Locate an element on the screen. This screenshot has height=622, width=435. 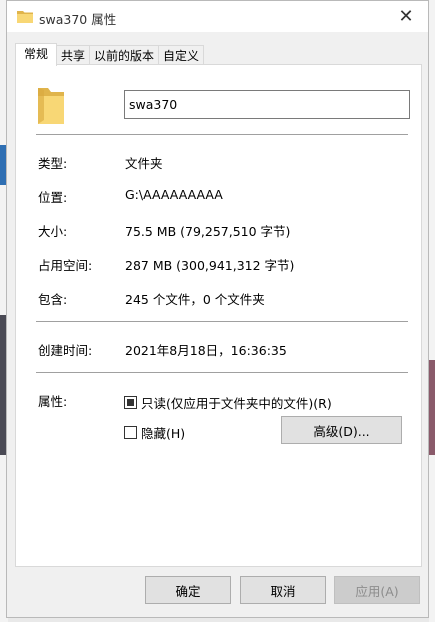
created-value: 2021年8月18日，16:36:35 is located at coordinates (206, 350).